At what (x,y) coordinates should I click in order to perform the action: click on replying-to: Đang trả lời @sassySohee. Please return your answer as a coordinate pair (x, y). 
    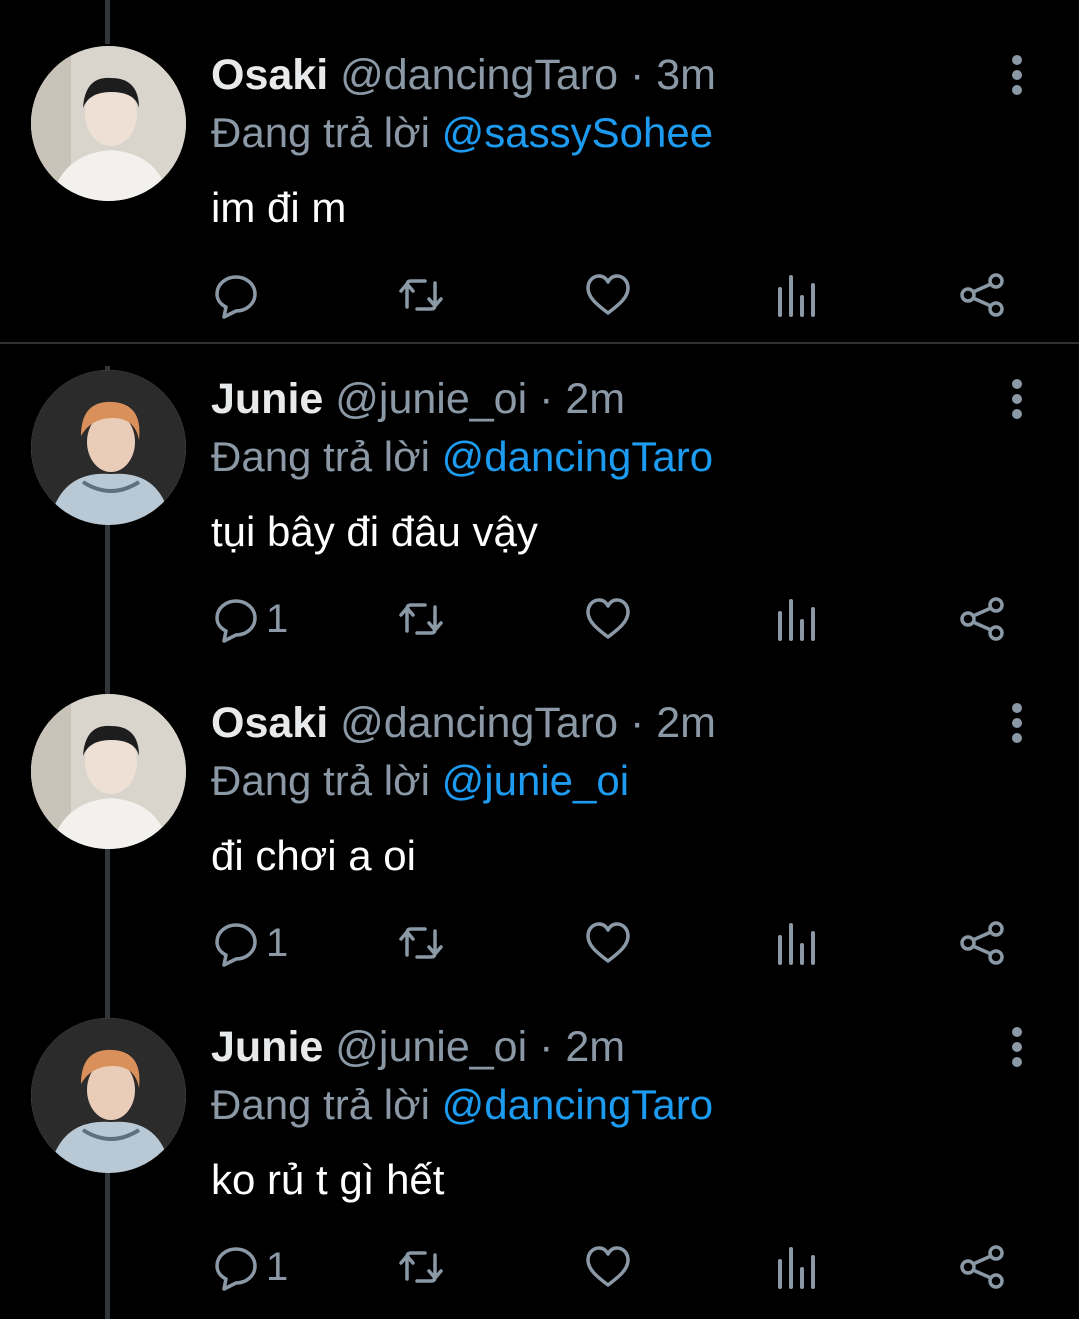
    Looking at the image, I should click on (462, 133).